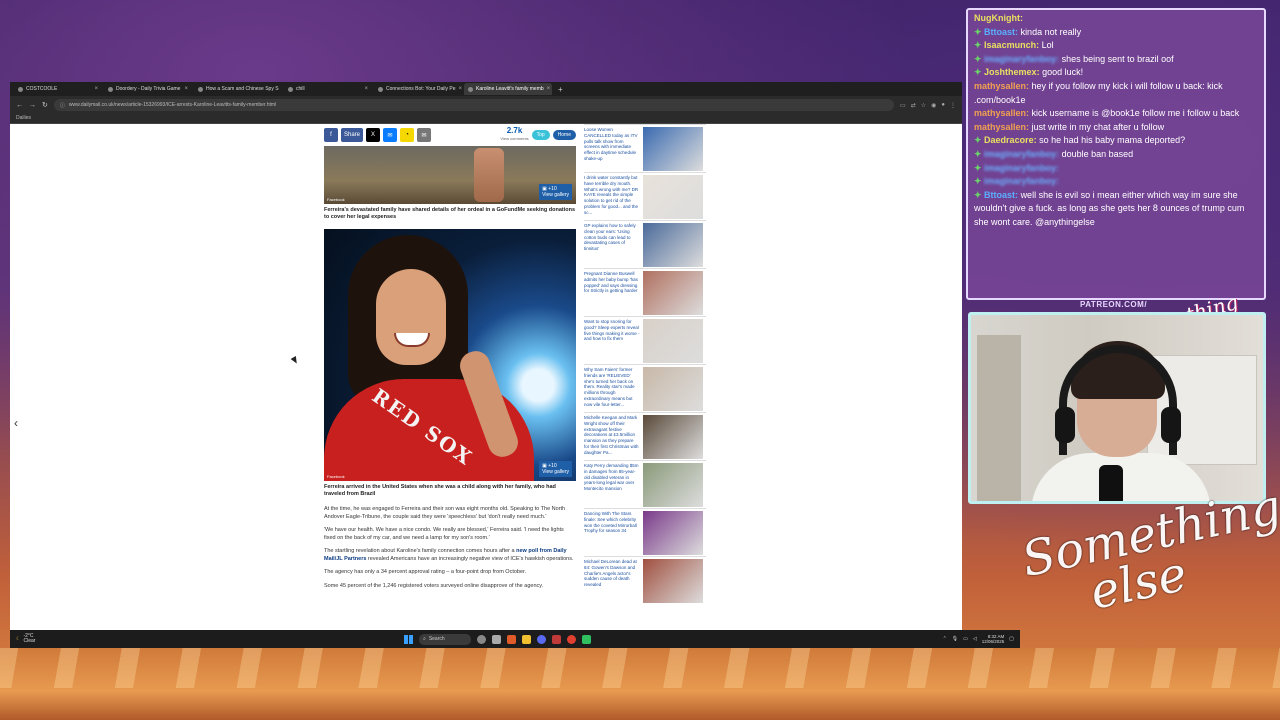 This screenshot has height=720, width=1280. I want to click on chat-username: NugKnight:, so click(998, 18).